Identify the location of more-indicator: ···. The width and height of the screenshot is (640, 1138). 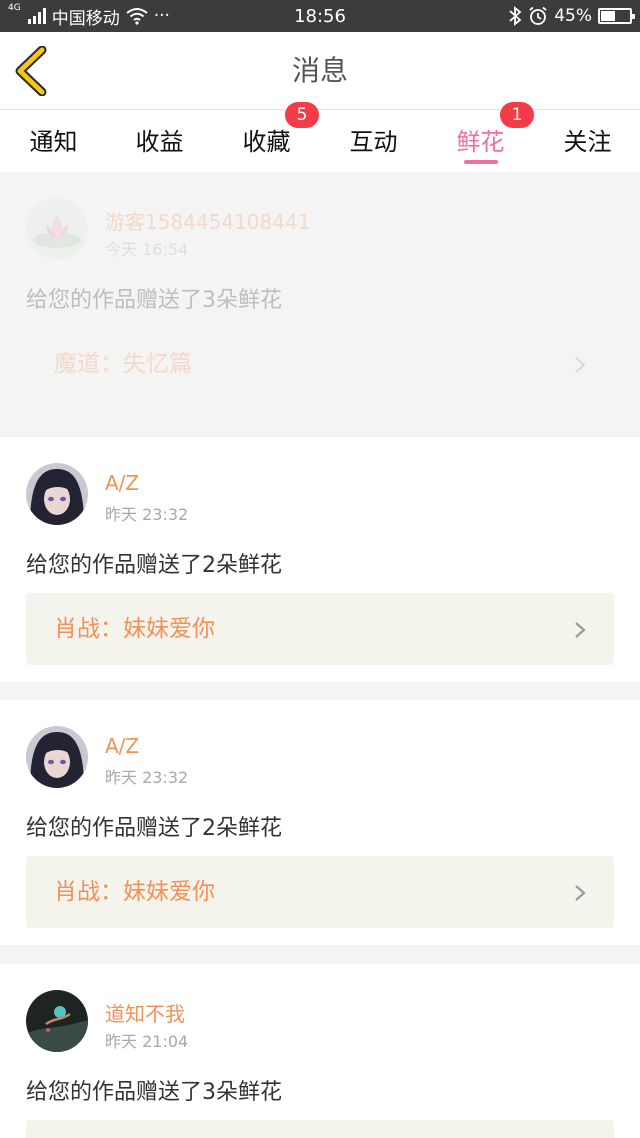
(161, 16).